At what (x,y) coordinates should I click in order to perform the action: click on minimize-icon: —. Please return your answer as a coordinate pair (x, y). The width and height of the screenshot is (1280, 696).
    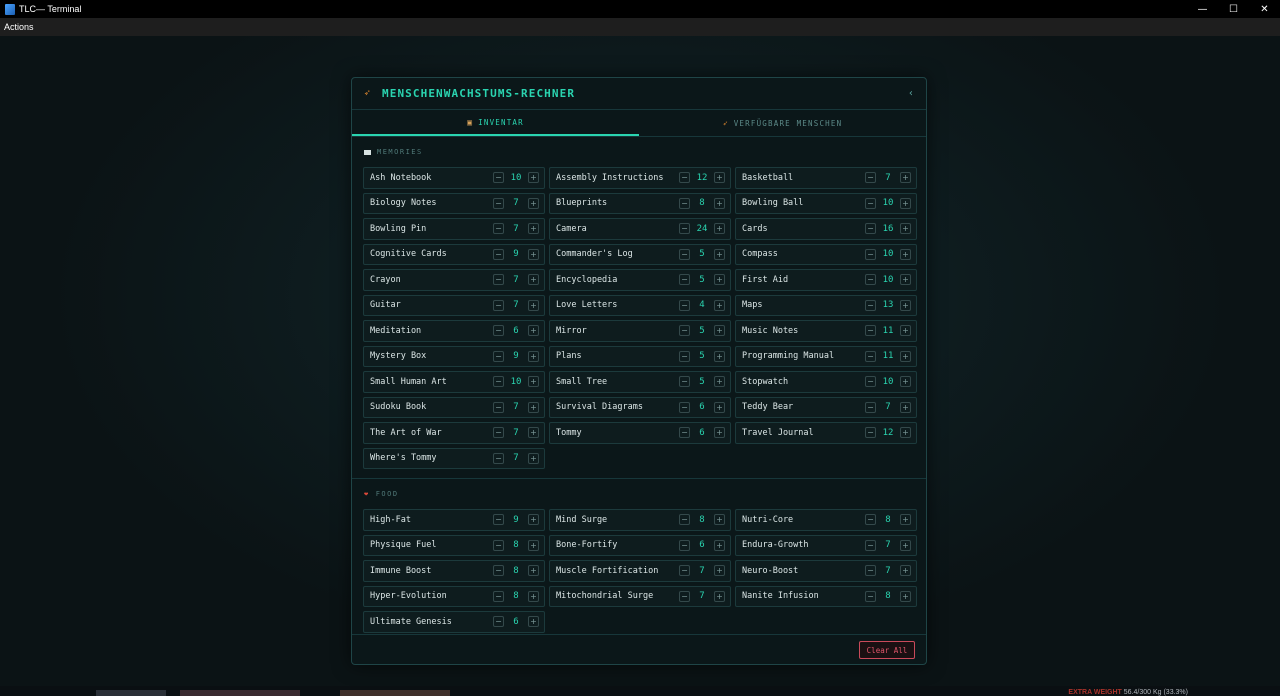
    Looking at the image, I should click on (1202, 9).